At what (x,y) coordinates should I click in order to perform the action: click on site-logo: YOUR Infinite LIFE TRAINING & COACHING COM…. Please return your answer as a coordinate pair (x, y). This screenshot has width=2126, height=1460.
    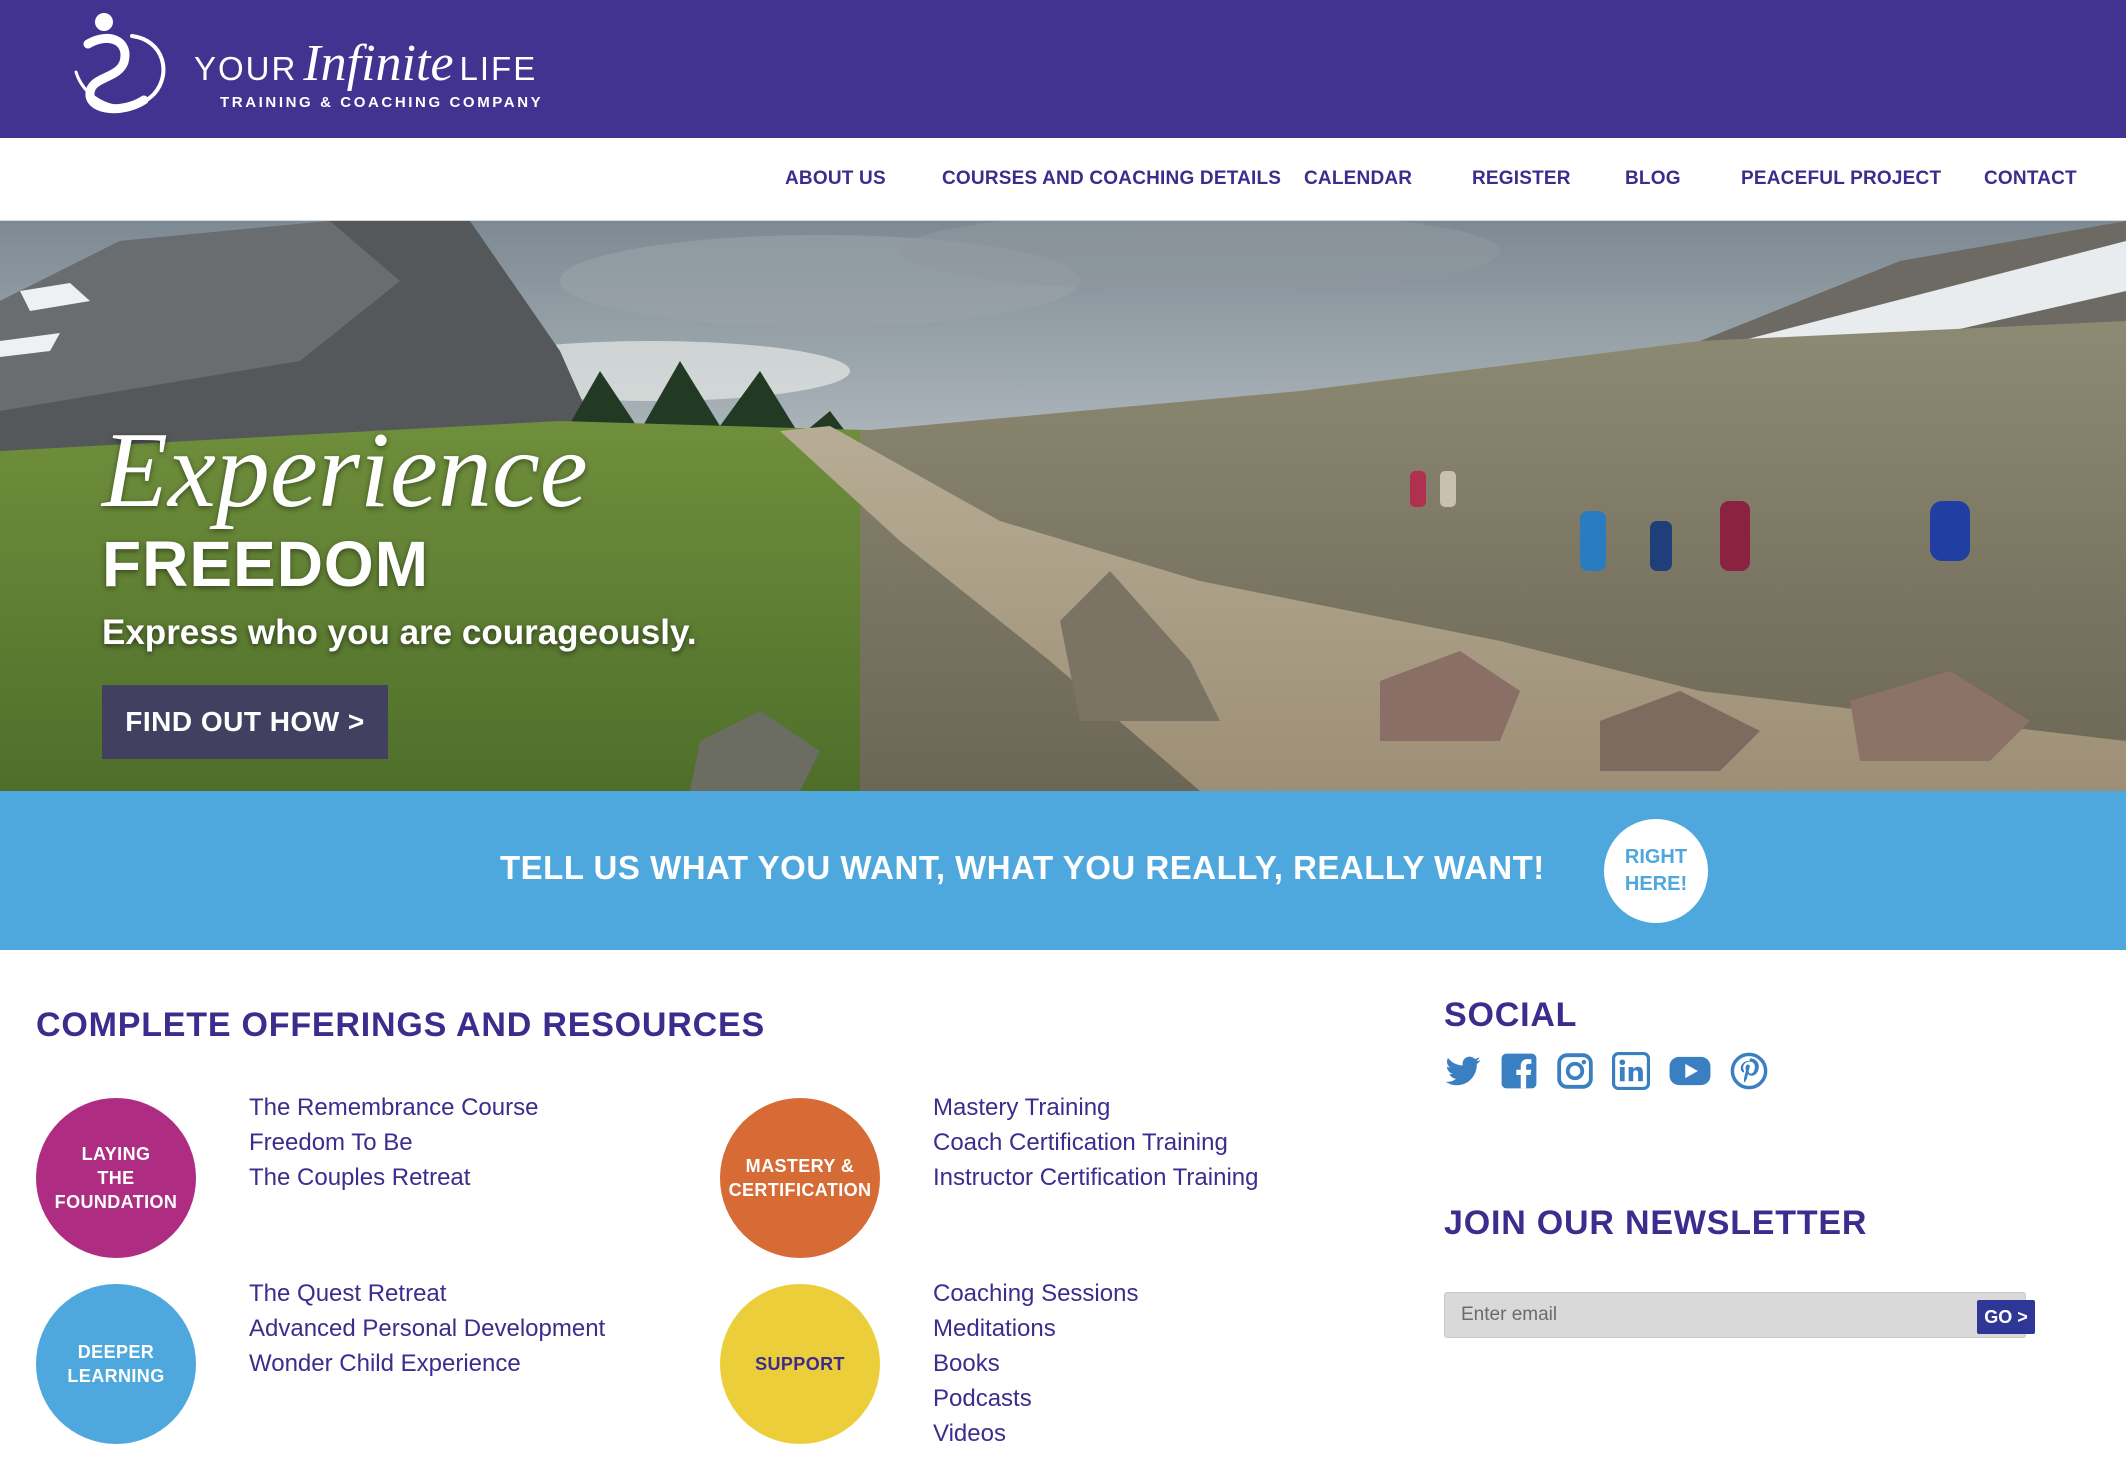
    Looking at the image, I should click on (348, 65).